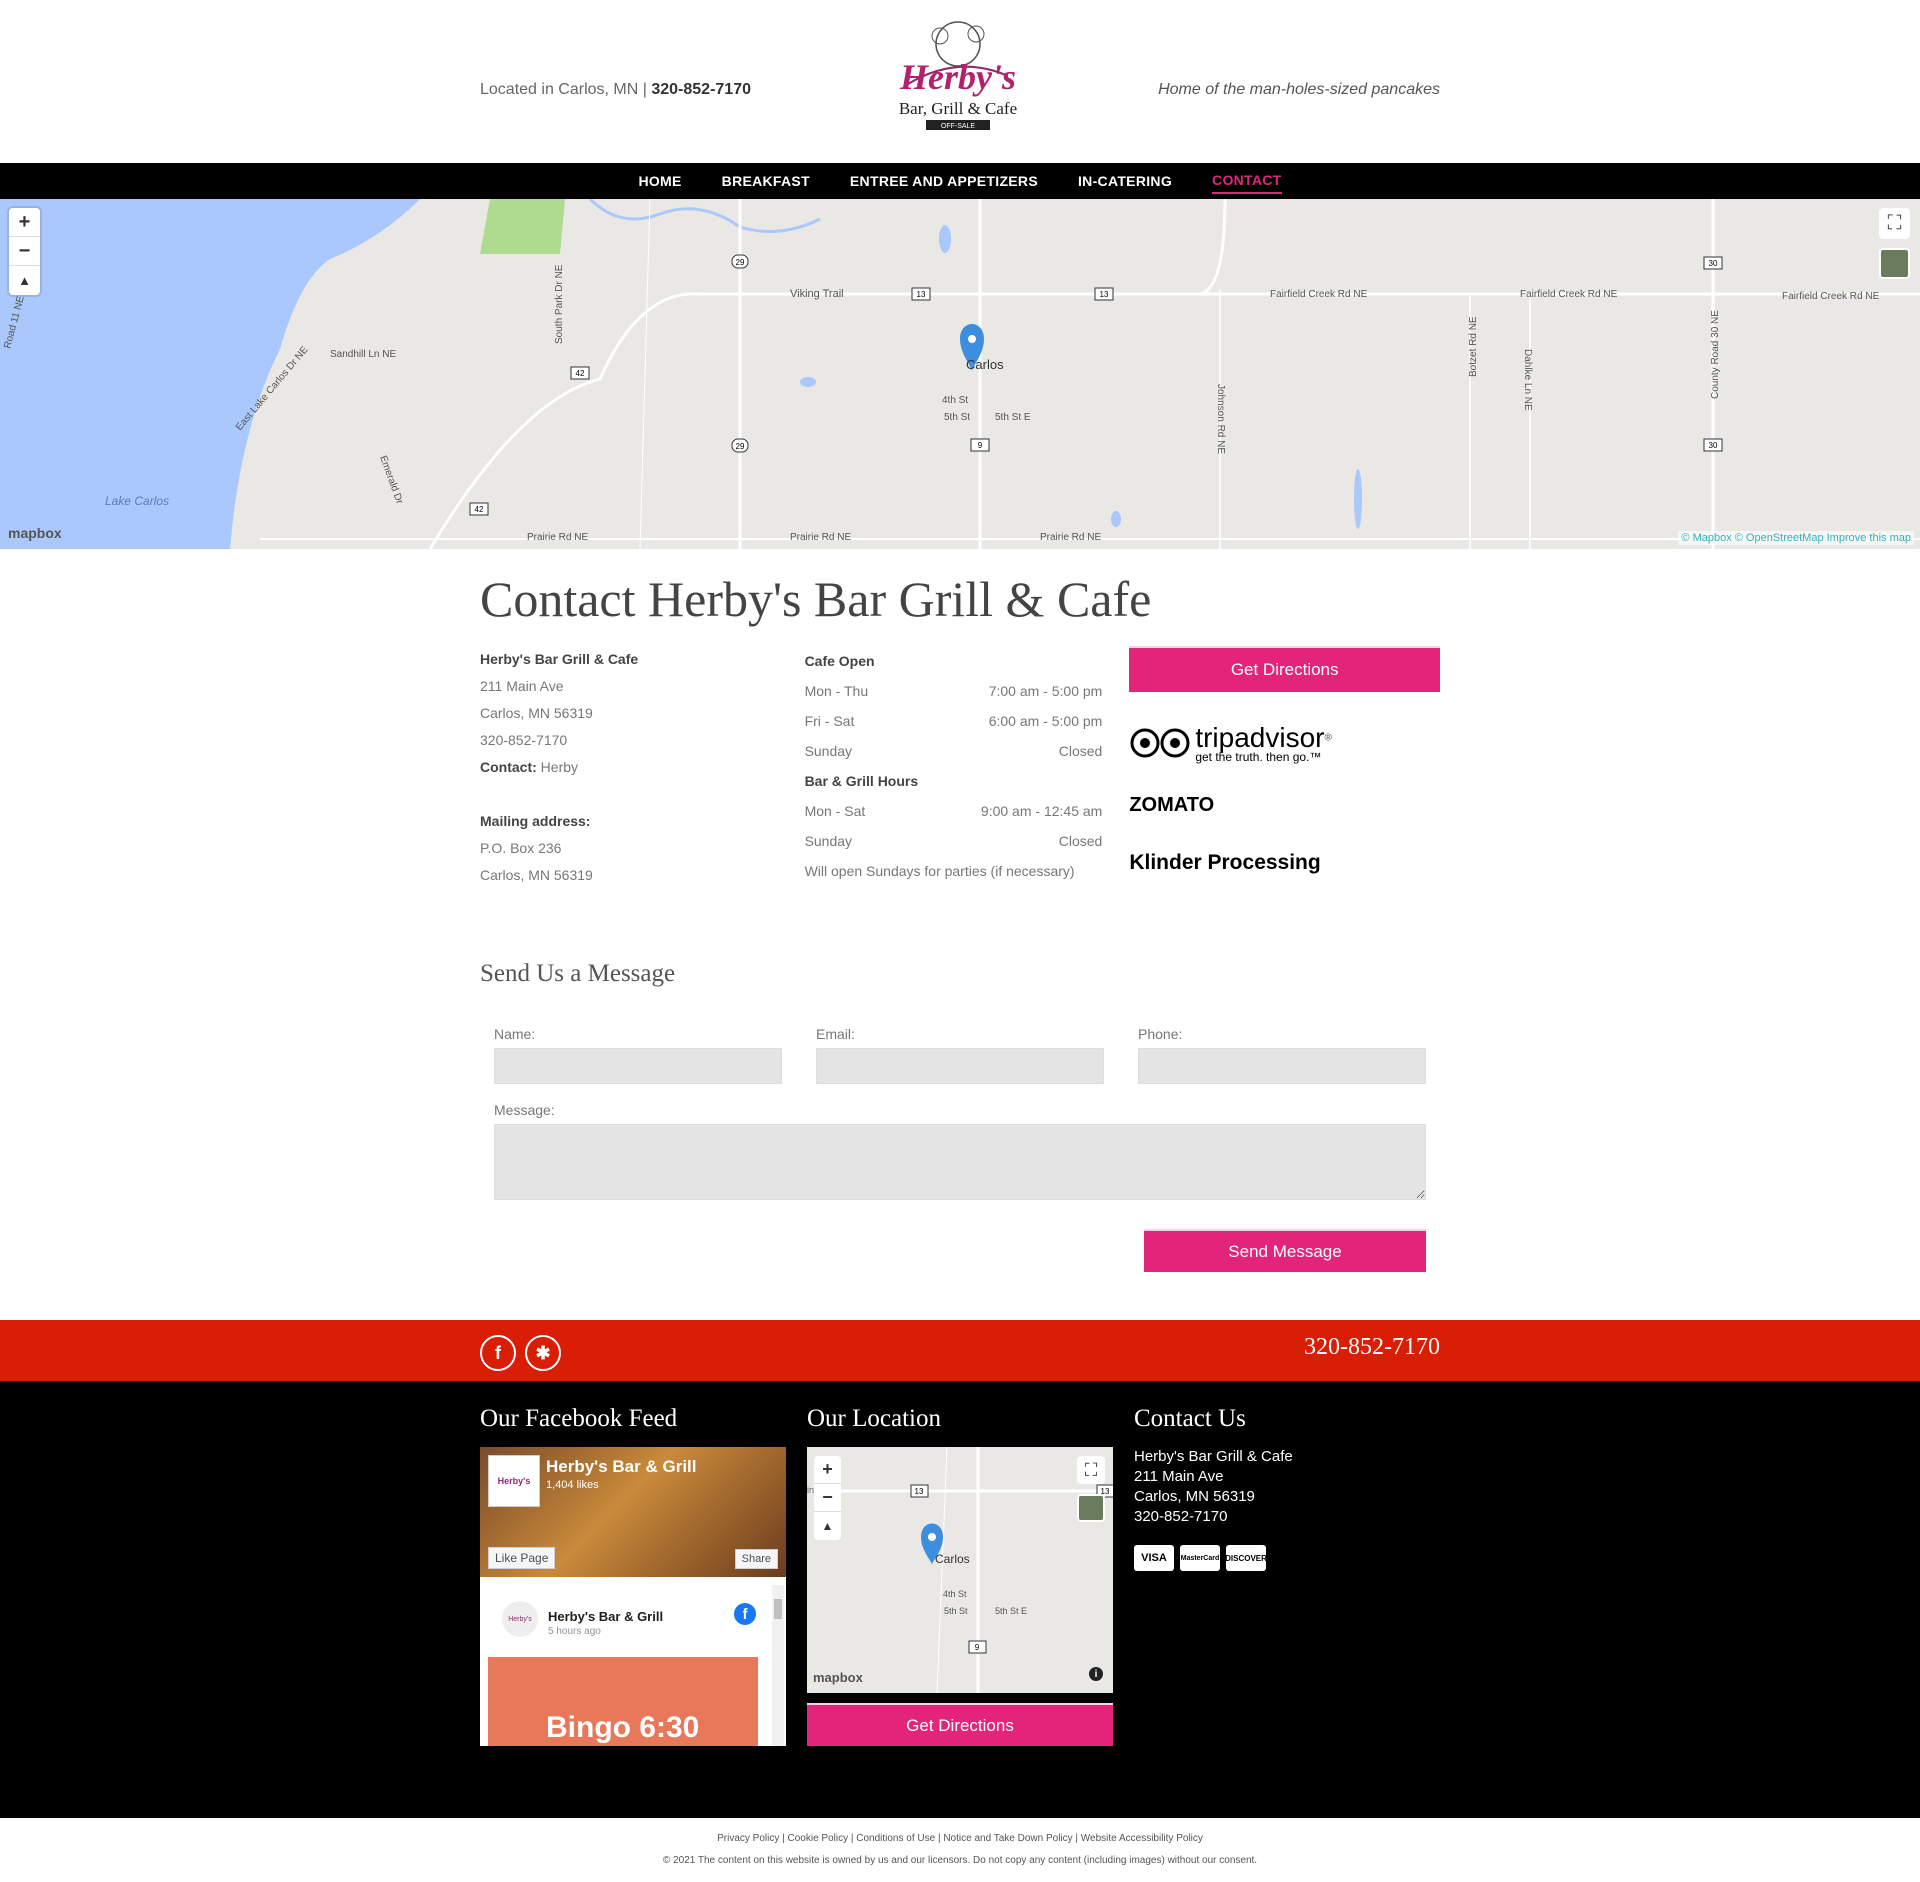  I want to click on location-title: Our Location, so click(874, 1418).